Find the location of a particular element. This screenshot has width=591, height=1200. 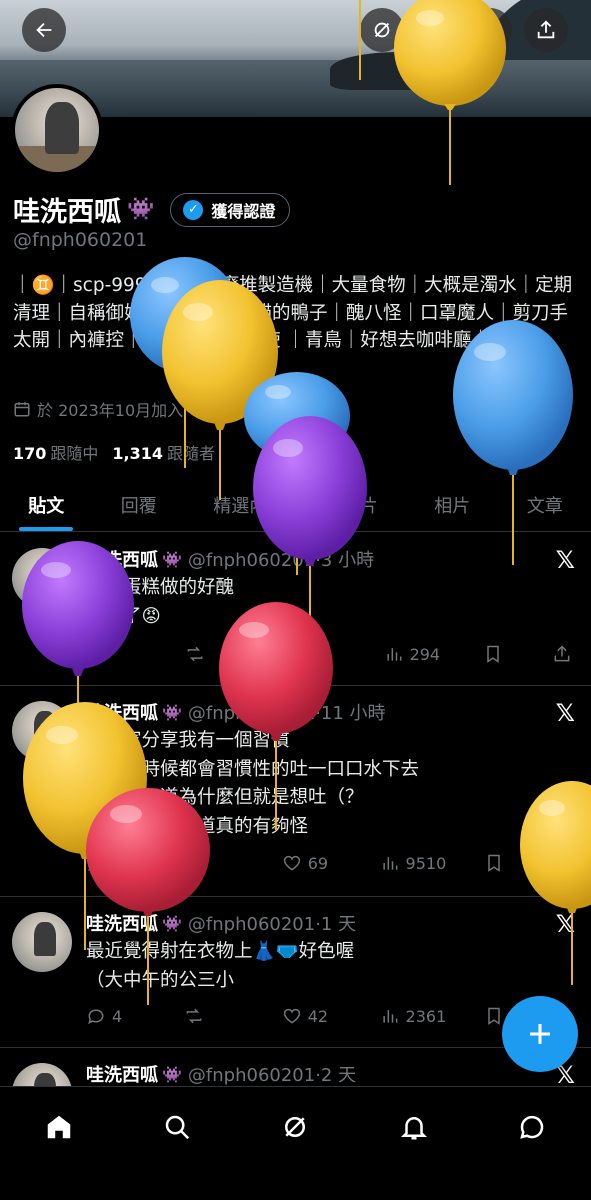

plus-icon is located at coordinates (540, 1034).